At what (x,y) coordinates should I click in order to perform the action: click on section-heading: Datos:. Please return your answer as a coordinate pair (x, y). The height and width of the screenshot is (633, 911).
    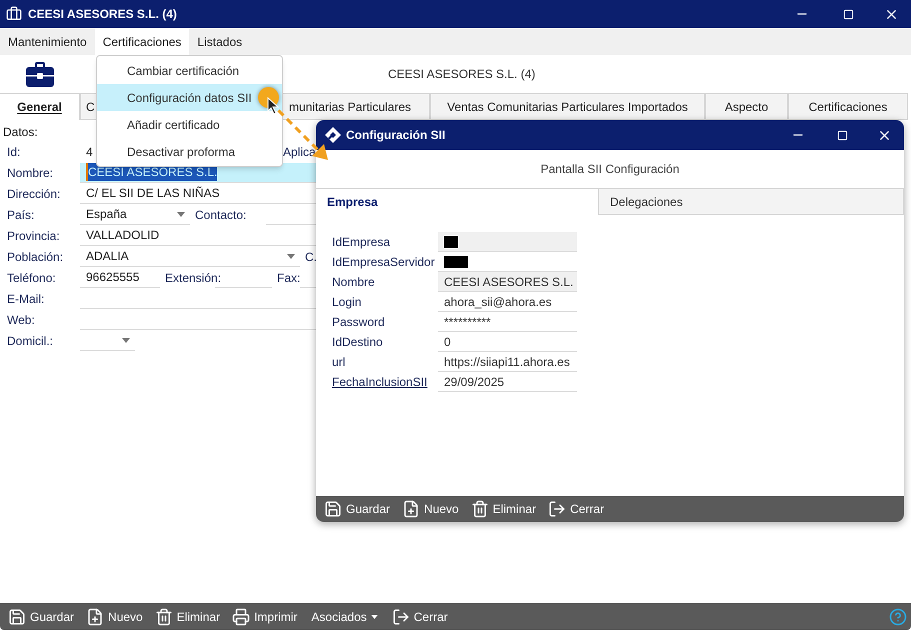
    Looking at the image, I should click on (20, 132).